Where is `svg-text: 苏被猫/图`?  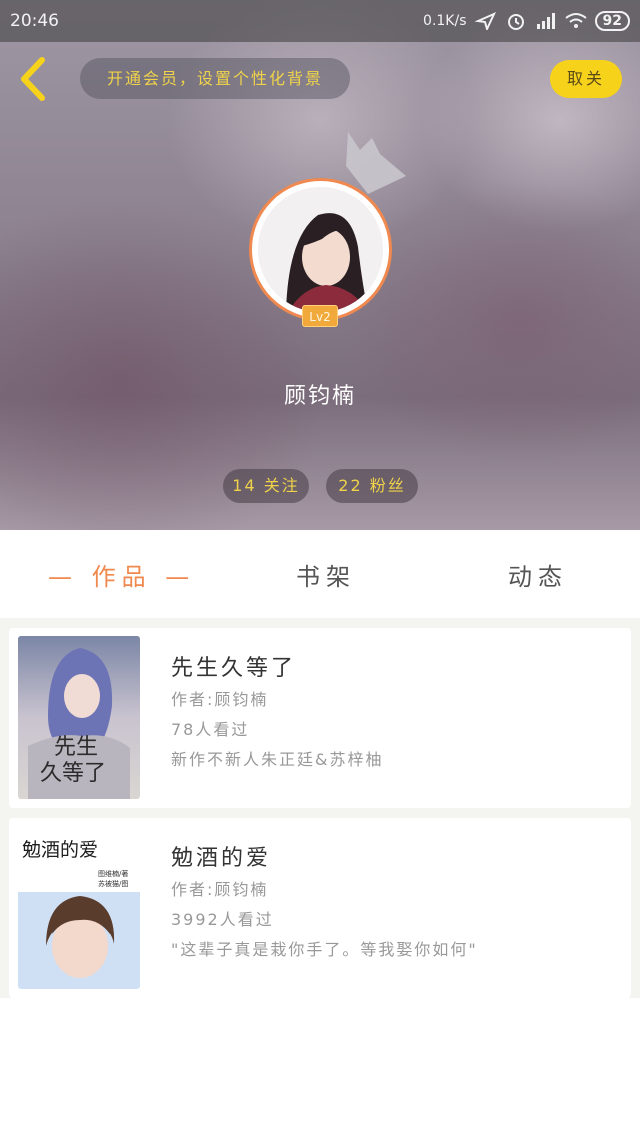
svg-text: 苏被猫/图 is located at coordinates (113, 883).